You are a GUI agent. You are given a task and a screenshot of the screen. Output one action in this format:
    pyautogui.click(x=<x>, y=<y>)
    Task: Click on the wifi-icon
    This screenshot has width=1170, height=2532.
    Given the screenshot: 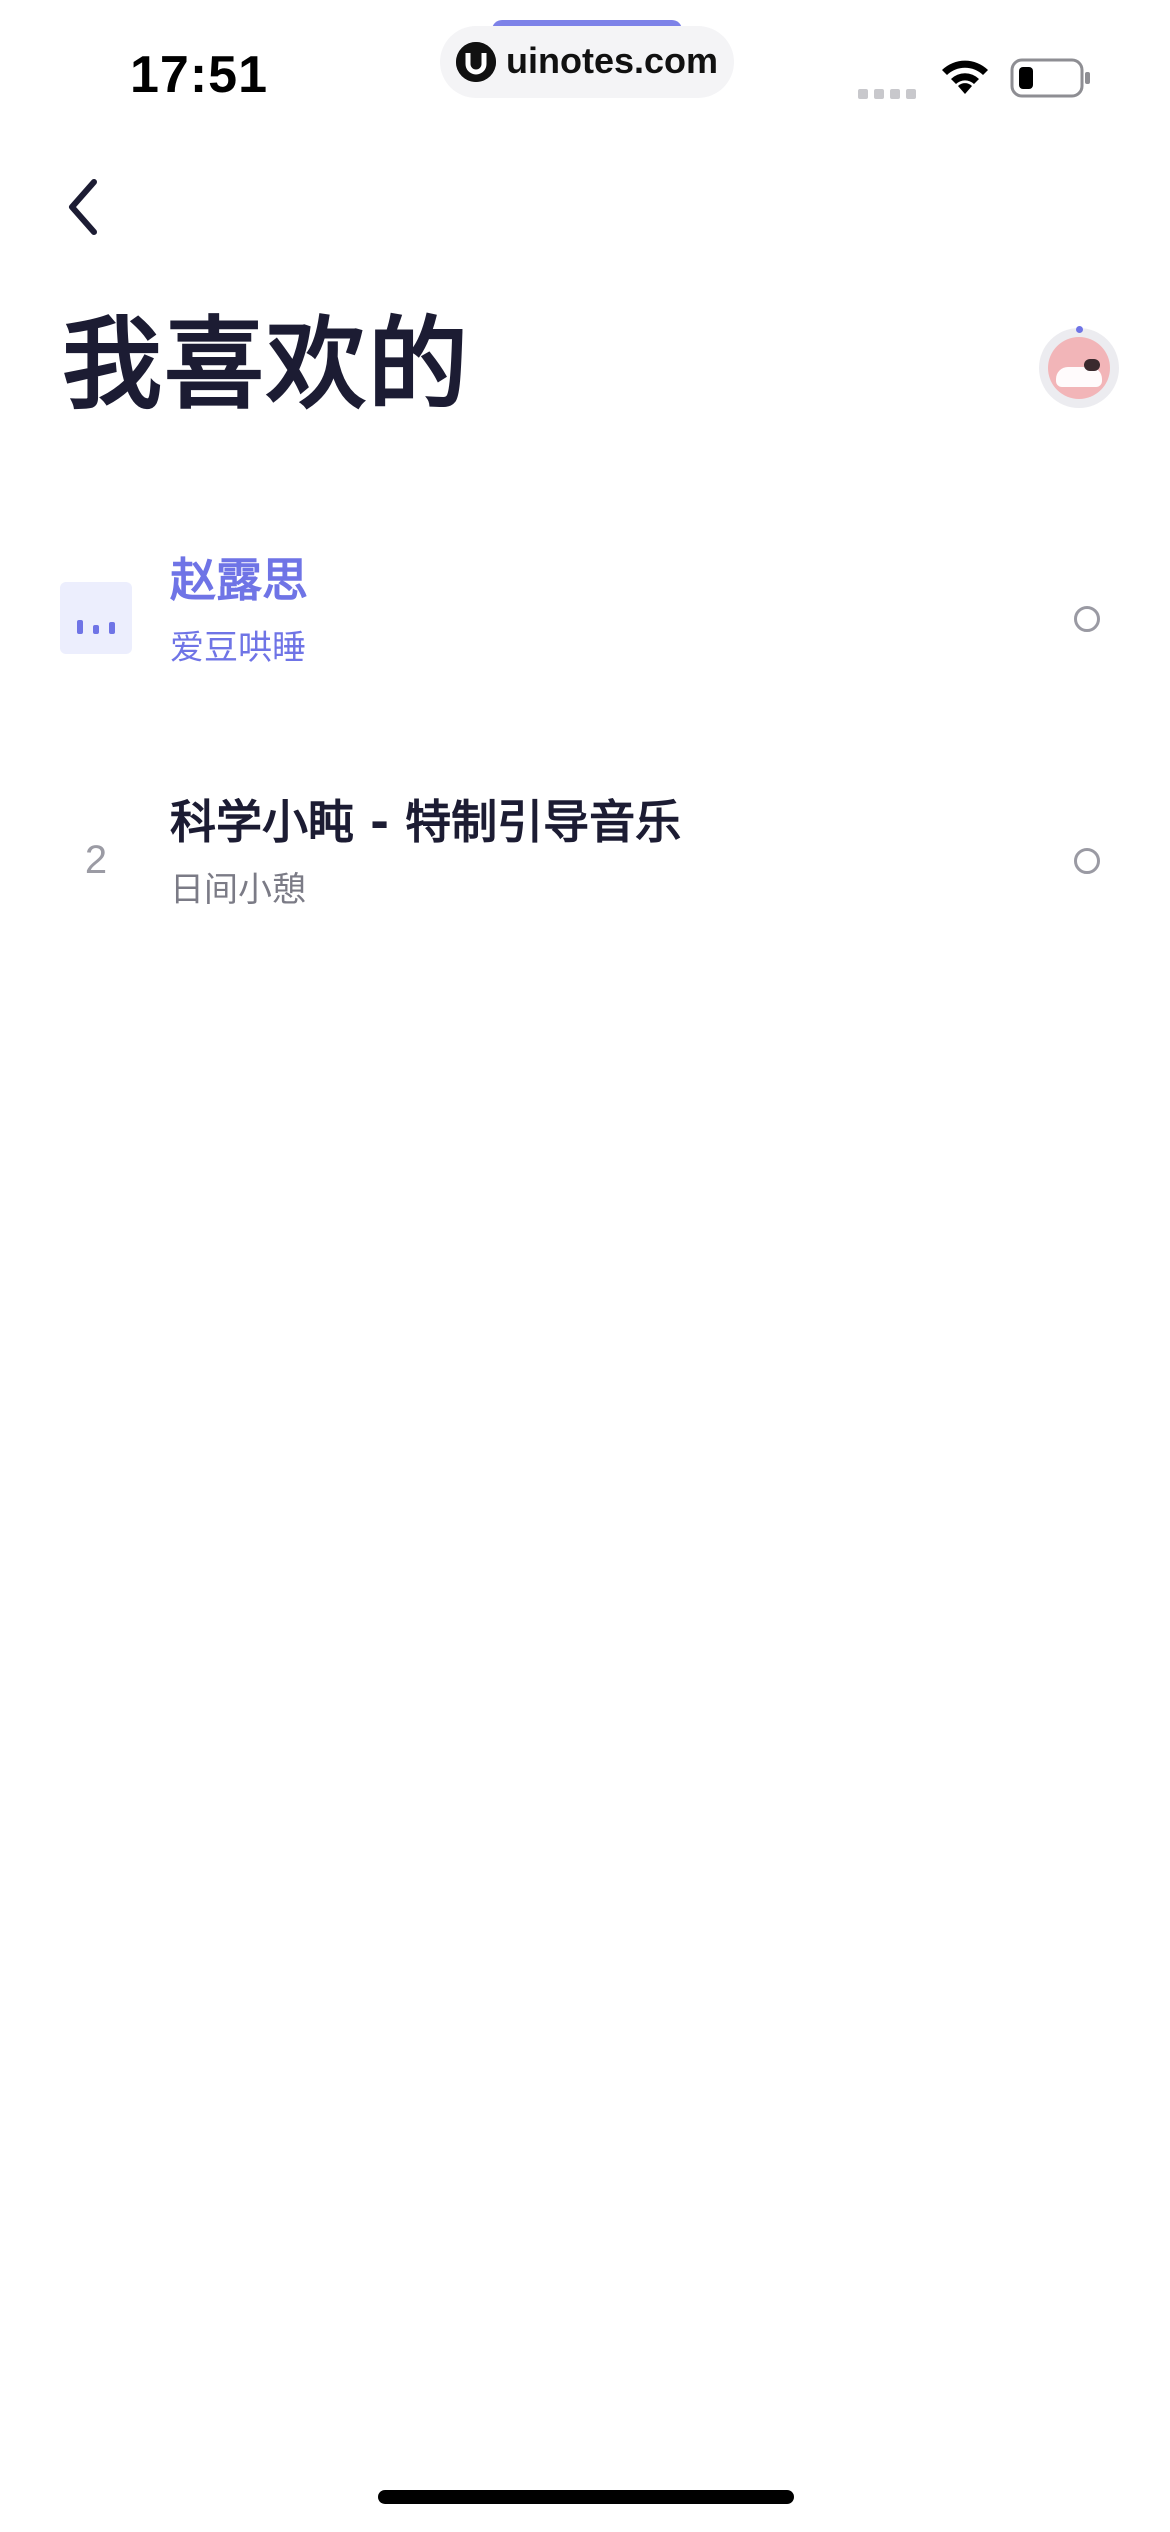 What is the action you would take?
    pyautogui.click(x=965, y=76)
    